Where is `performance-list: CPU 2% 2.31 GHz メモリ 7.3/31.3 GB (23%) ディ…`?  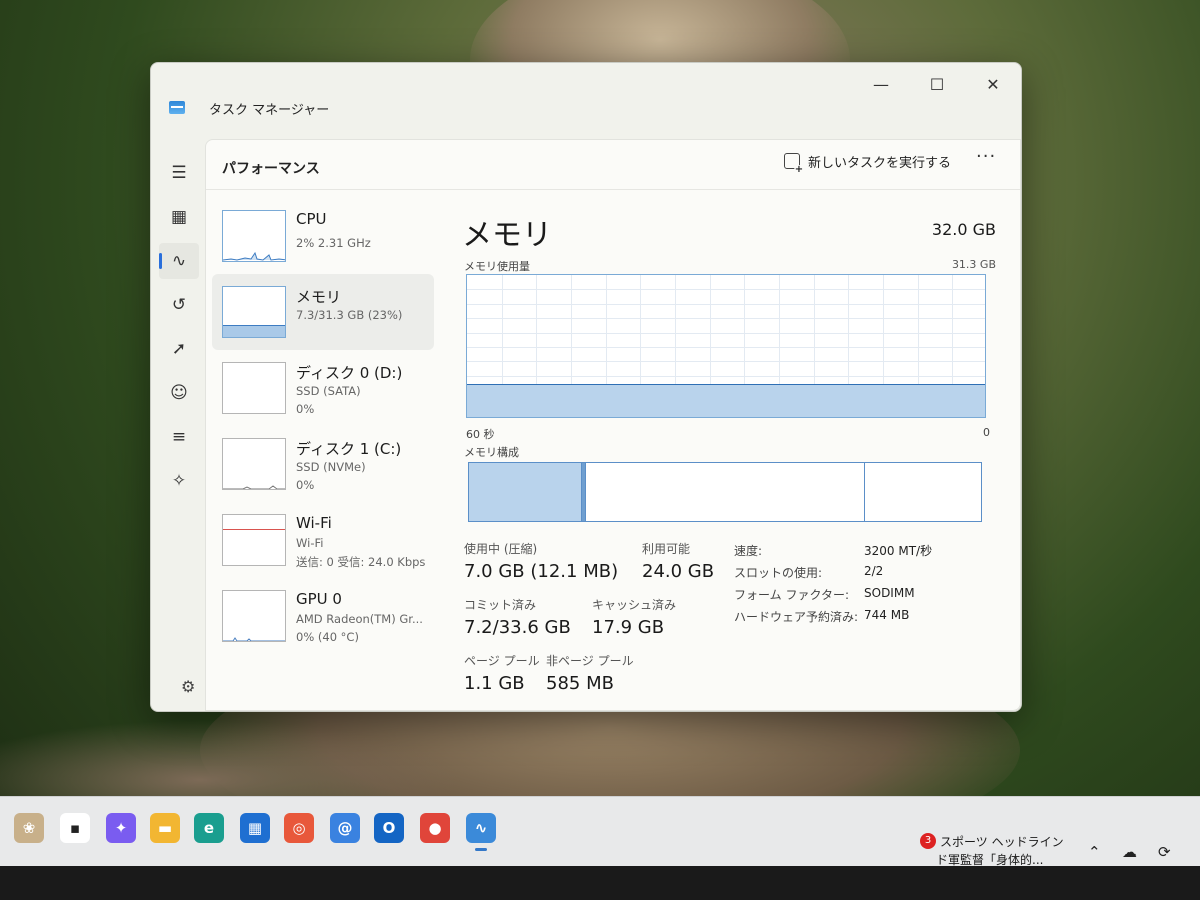 performance-list: CPU 2% 2.31 GHz メモリ 7.3/31.3 GB (23%) ディ… is located at coordinates (323, 426).